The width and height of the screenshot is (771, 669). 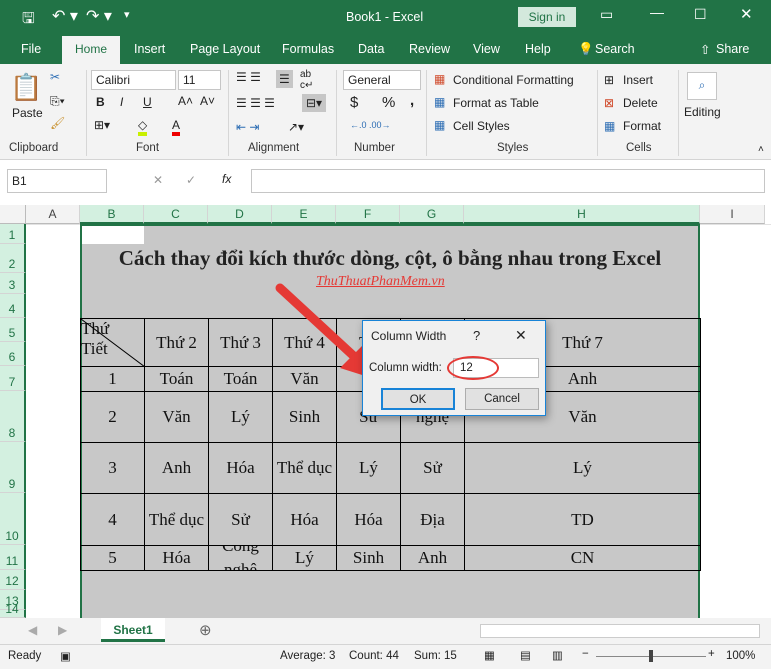 I want to click on column-header-G: G, so click(x=432, y=214).